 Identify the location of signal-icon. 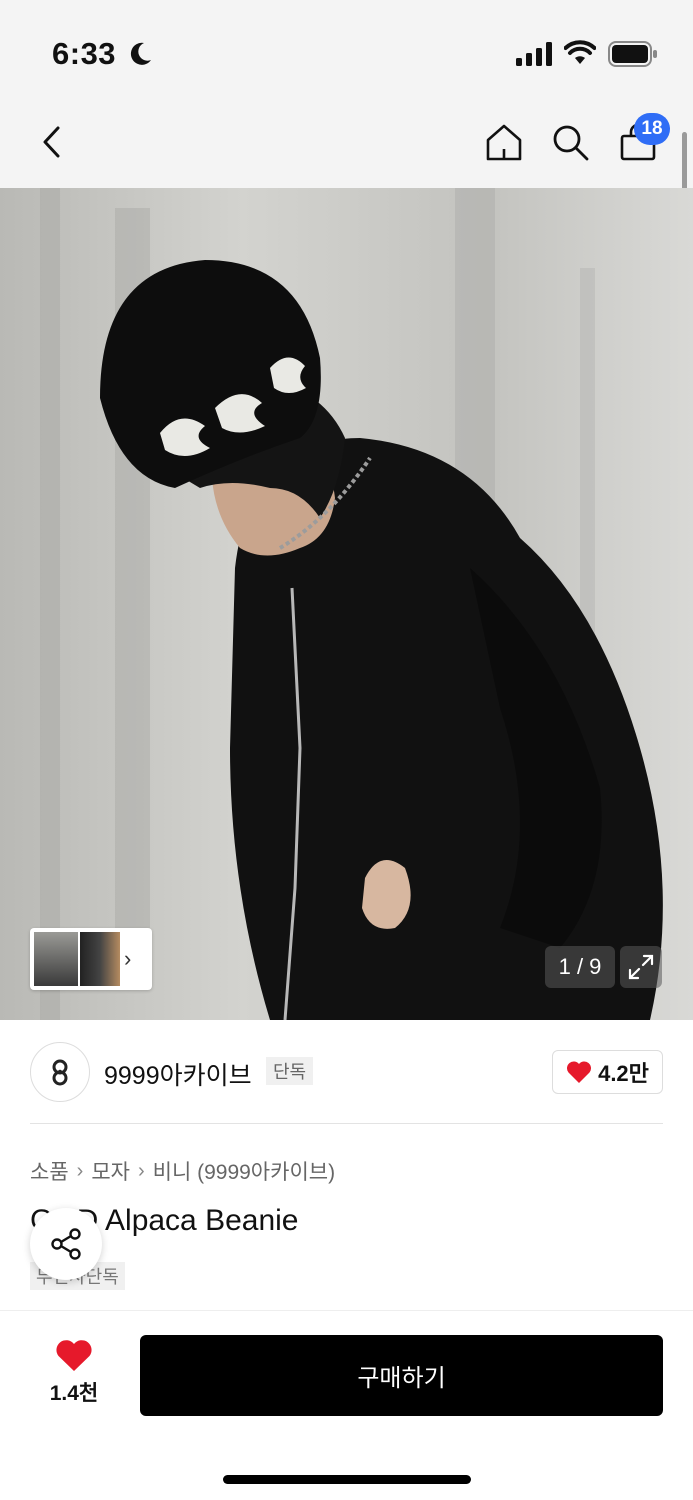
(534, 54).